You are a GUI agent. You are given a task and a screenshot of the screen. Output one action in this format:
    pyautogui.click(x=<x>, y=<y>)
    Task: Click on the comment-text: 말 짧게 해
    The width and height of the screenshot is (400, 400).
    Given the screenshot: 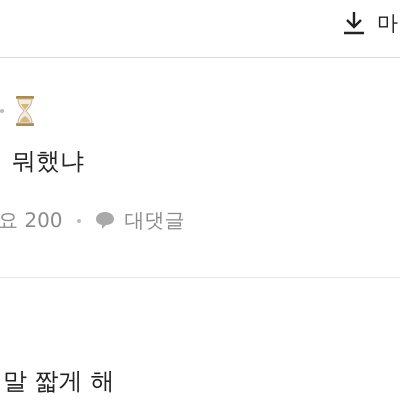 What is the action you would take?
    pyautogui.click(x=59, y=381)
    